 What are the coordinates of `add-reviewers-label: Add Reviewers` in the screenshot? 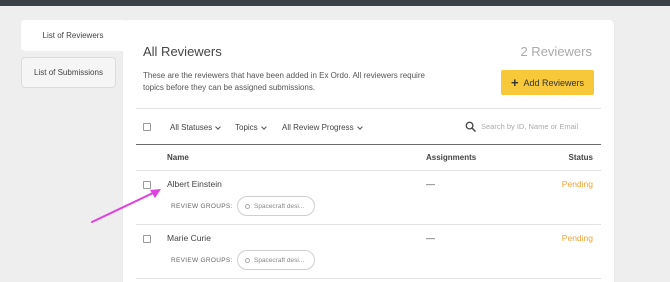 It's located at (554, 82).